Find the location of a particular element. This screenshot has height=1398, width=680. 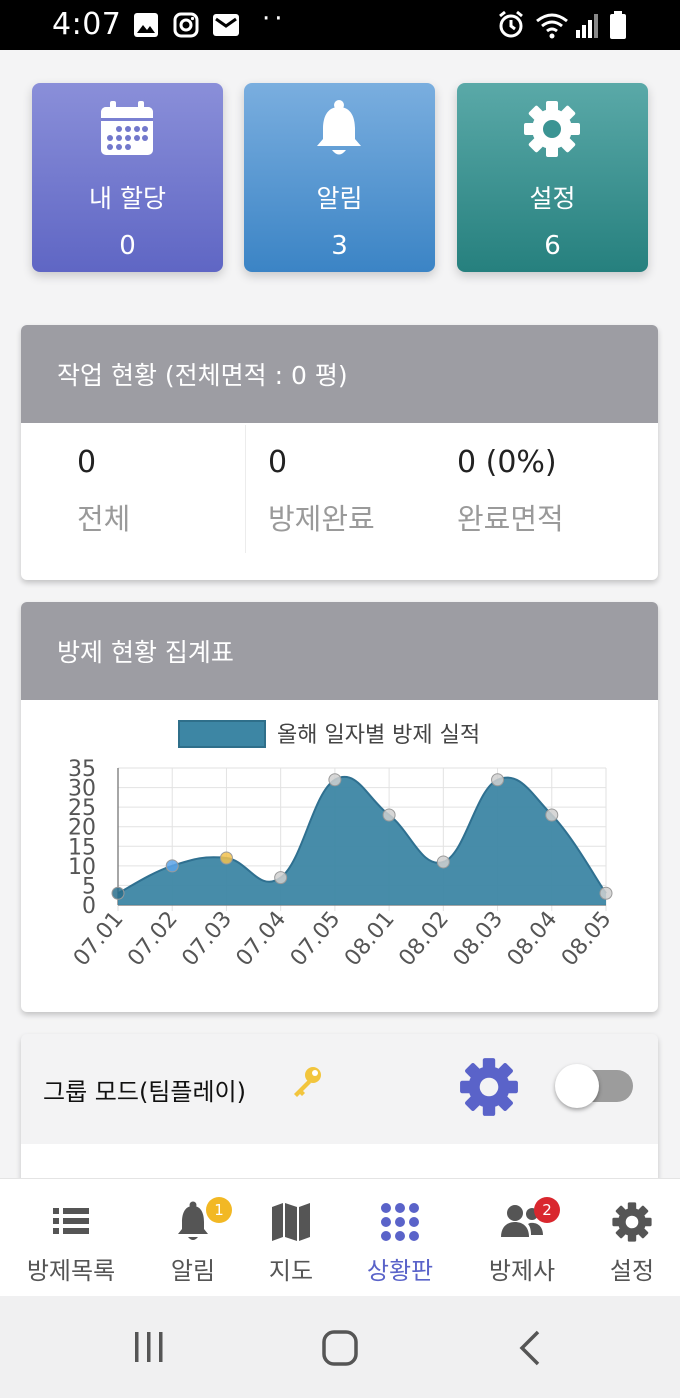

tile-label: 내 할당 is located at coordinates (127, 198).